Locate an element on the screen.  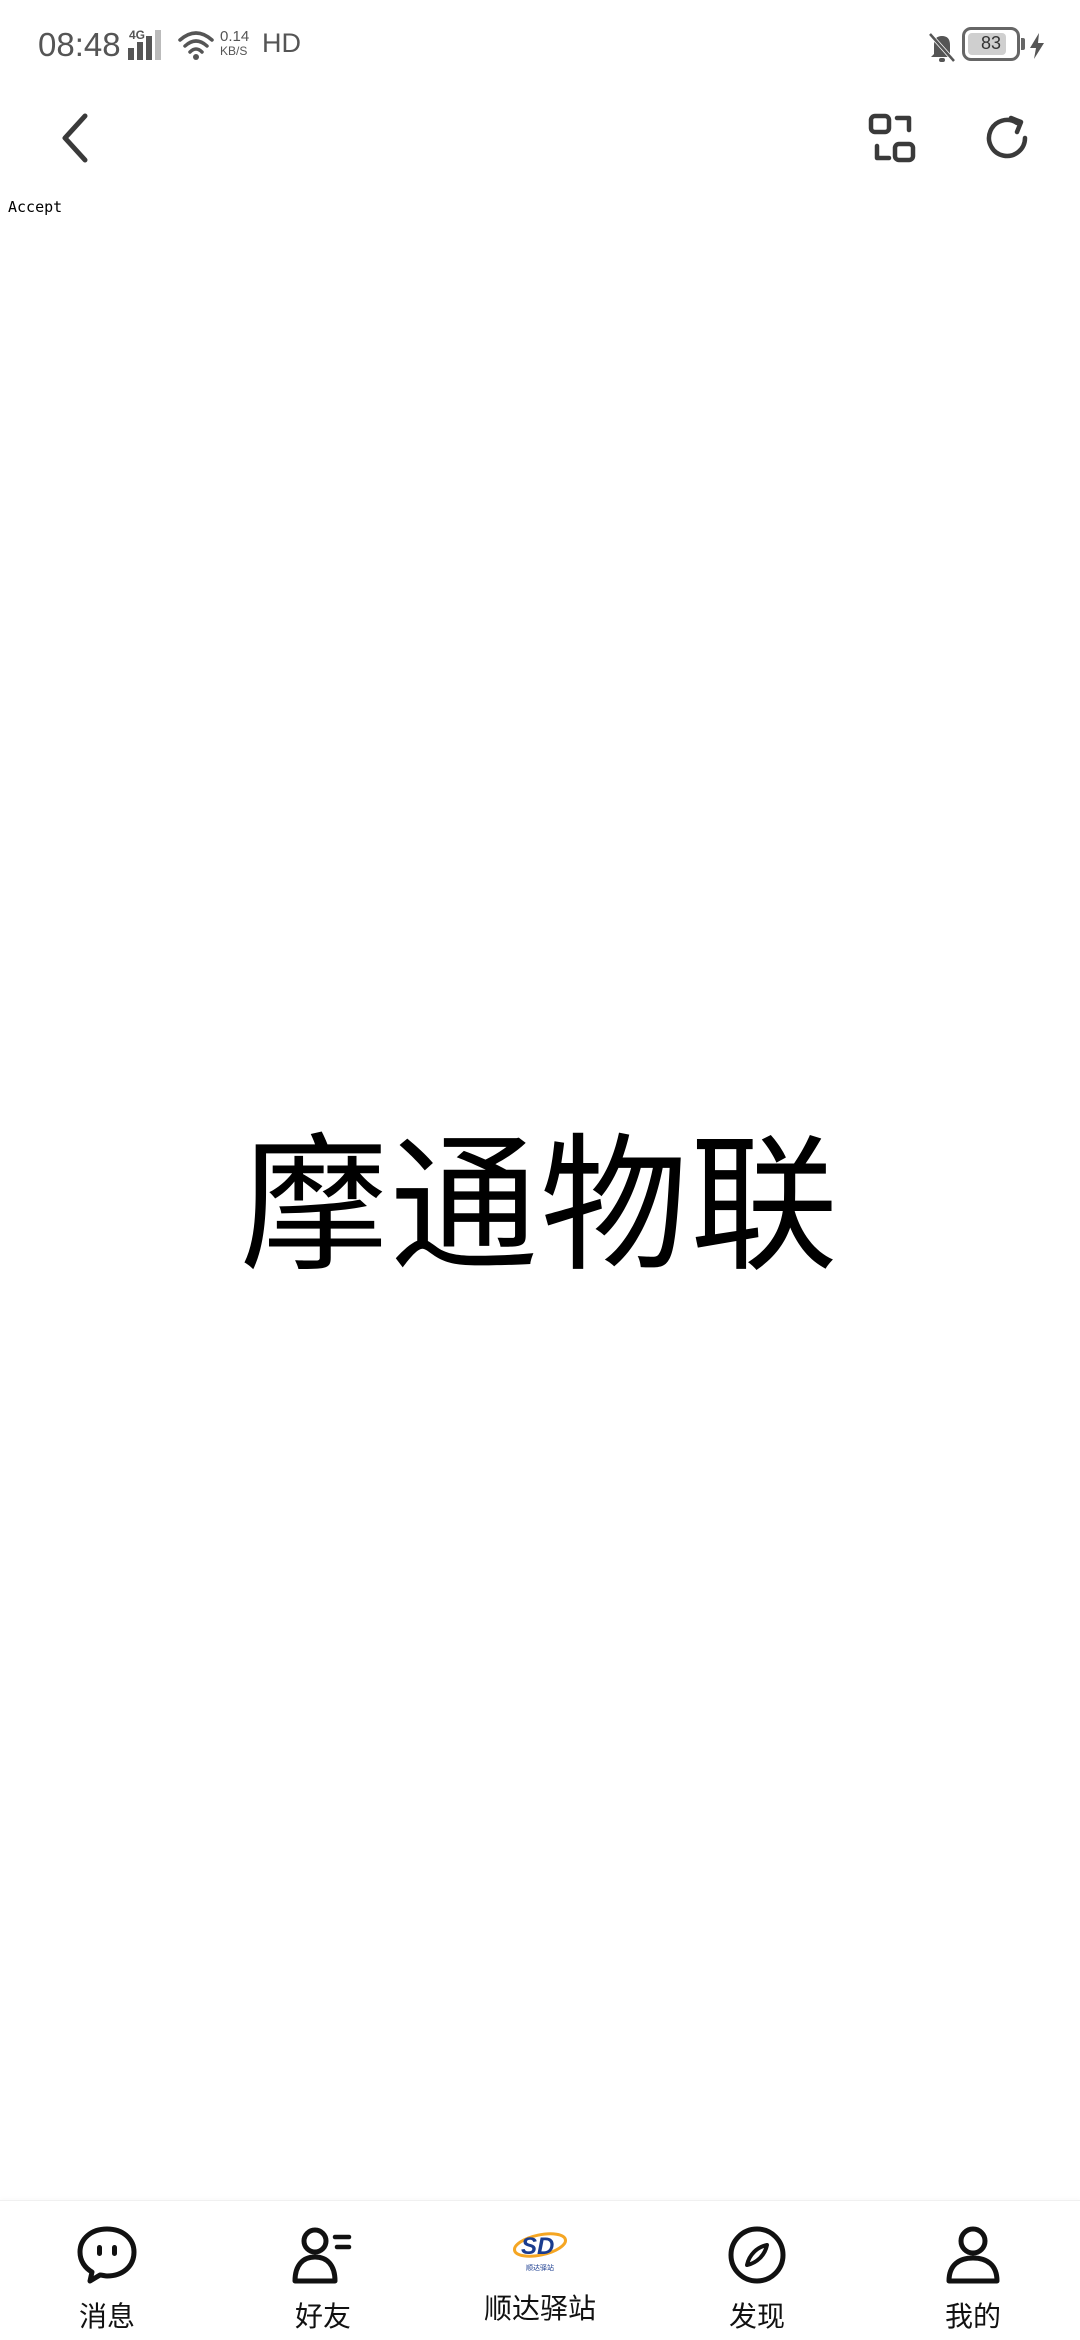
nav-item-friends: 好友 is located at coordinates (323, 2270).